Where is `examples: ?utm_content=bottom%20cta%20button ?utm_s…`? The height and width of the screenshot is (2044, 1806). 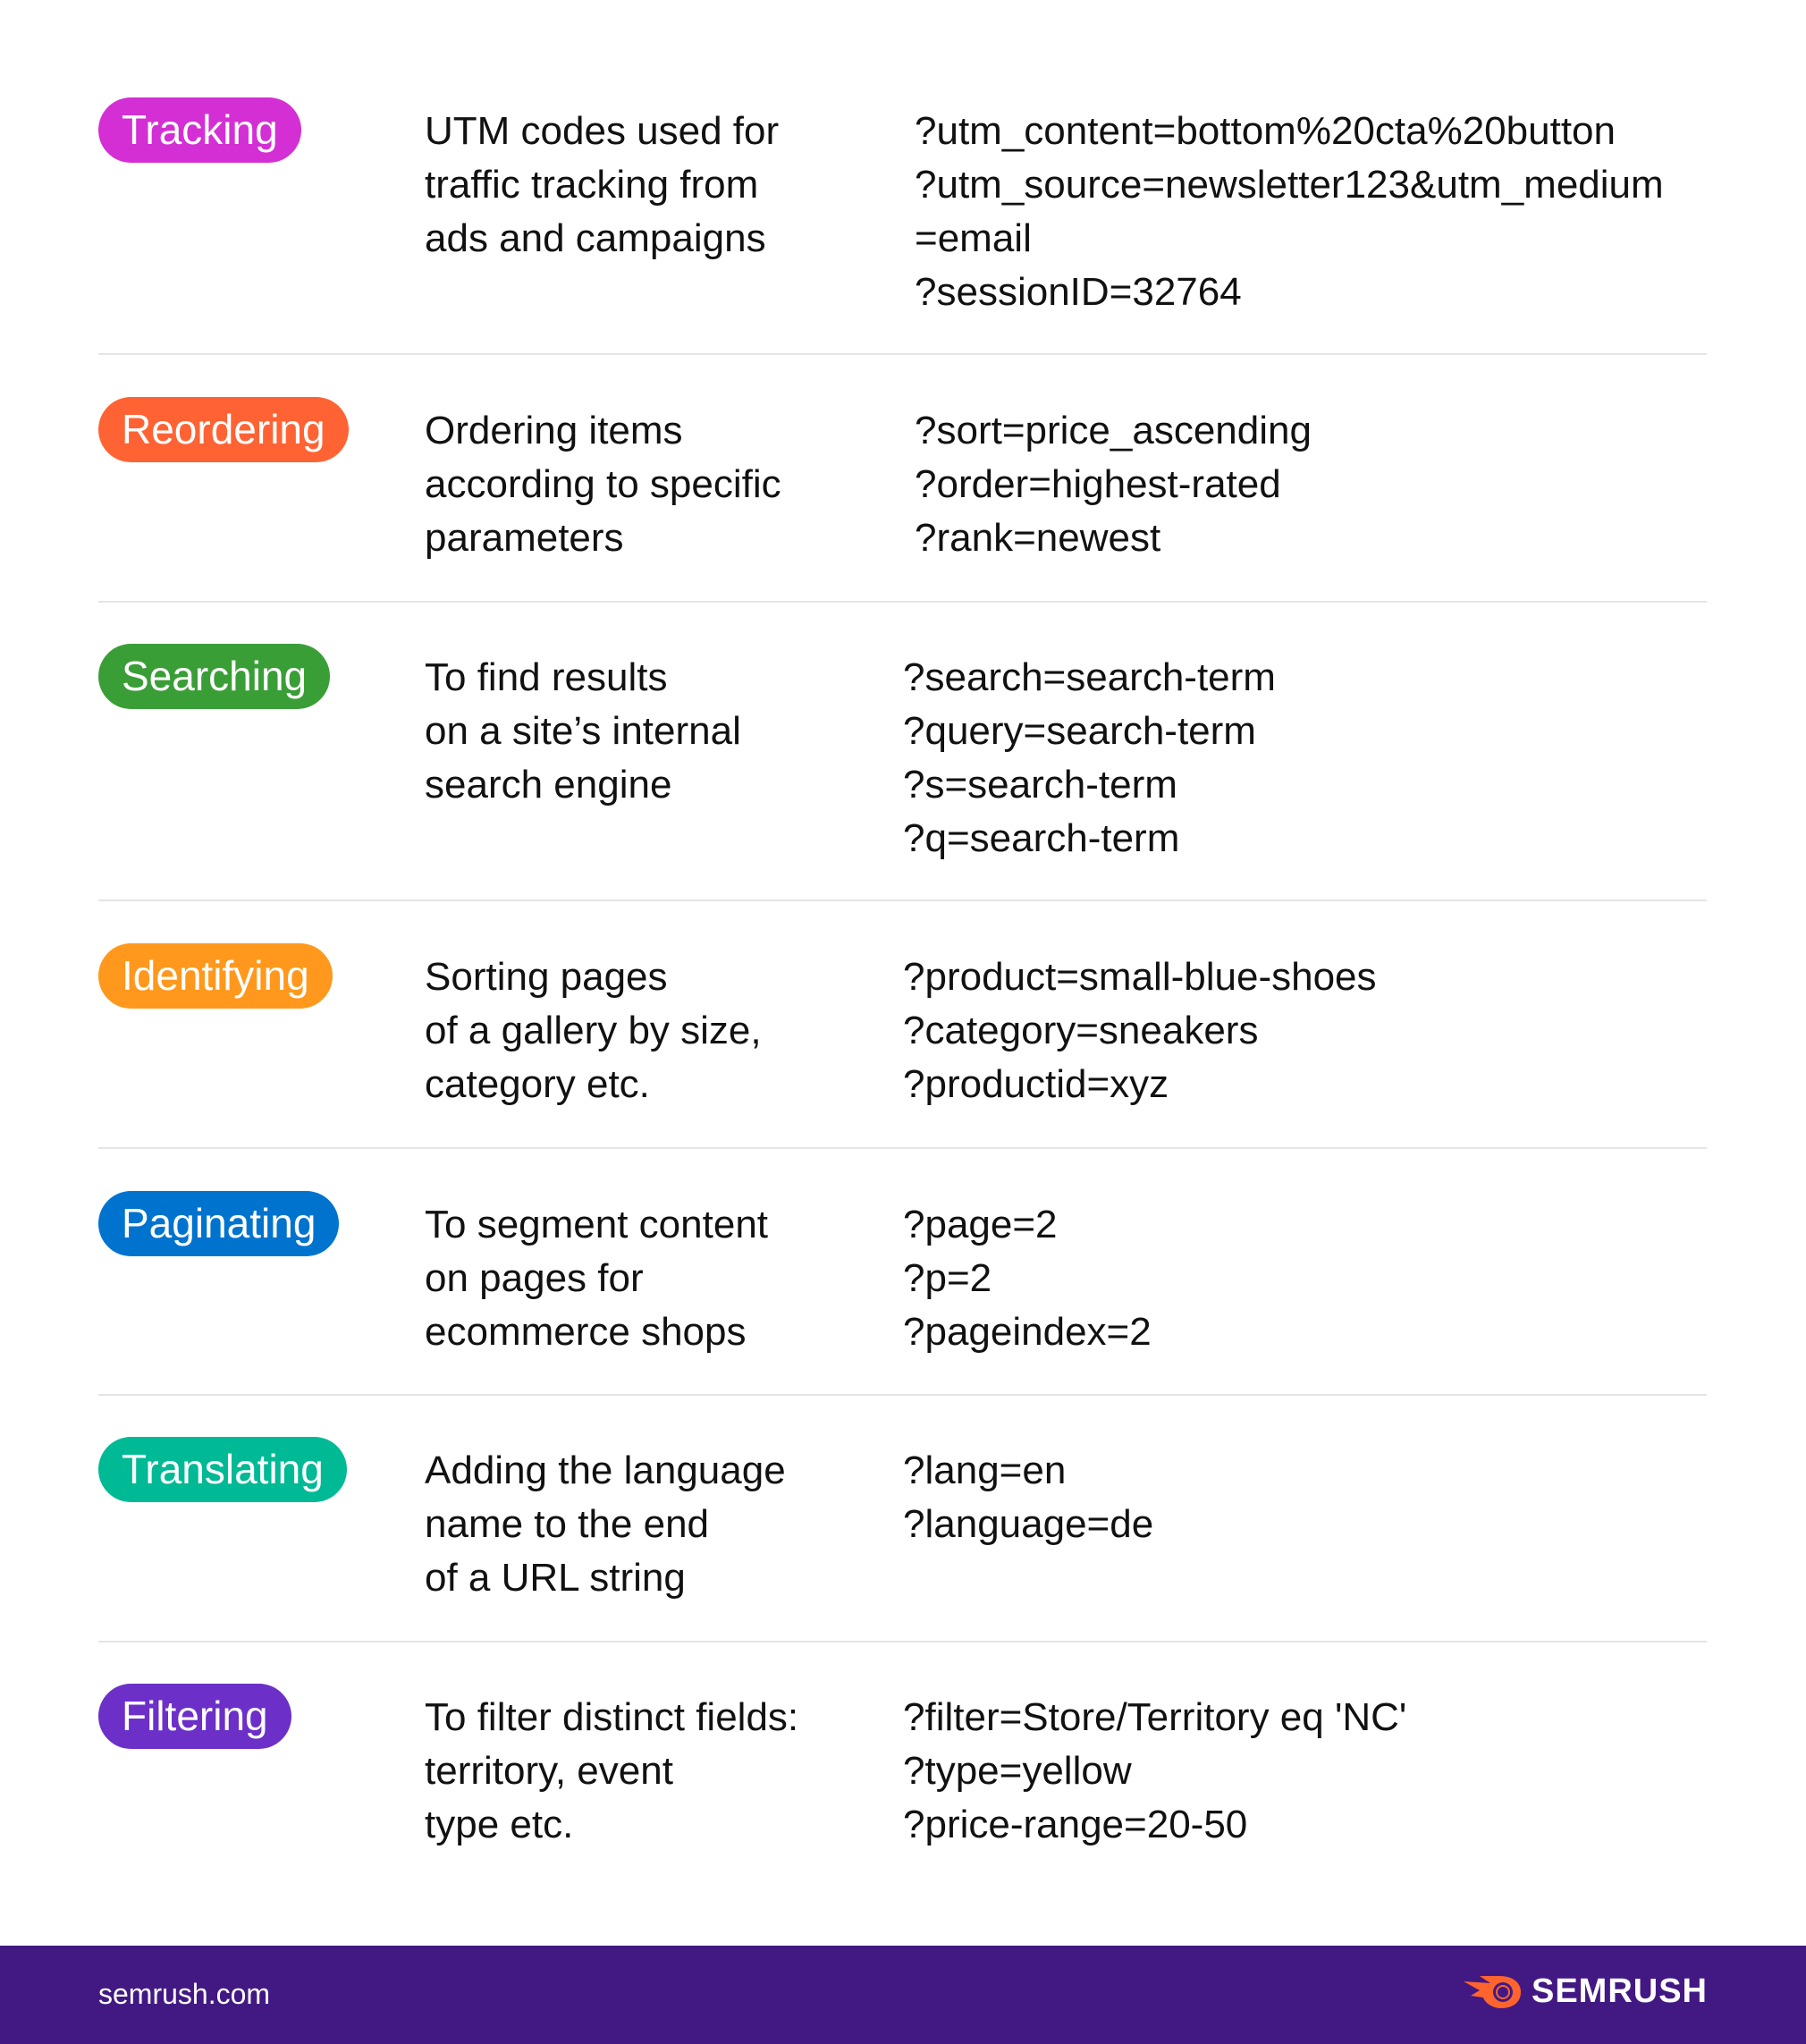
examples: ?utm_content=bottom%20cta%20button ?utm_s… is located at coordinates (1289, 212).